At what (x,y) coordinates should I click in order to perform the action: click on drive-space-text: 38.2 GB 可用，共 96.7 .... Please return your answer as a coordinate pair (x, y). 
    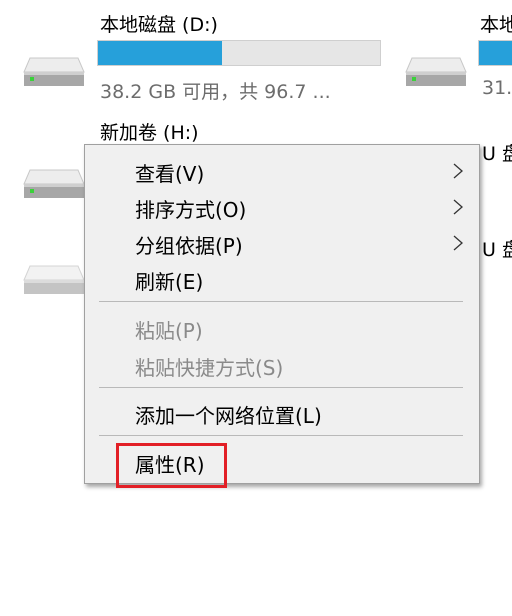
    Looking at the image, I should click on (215, 92).